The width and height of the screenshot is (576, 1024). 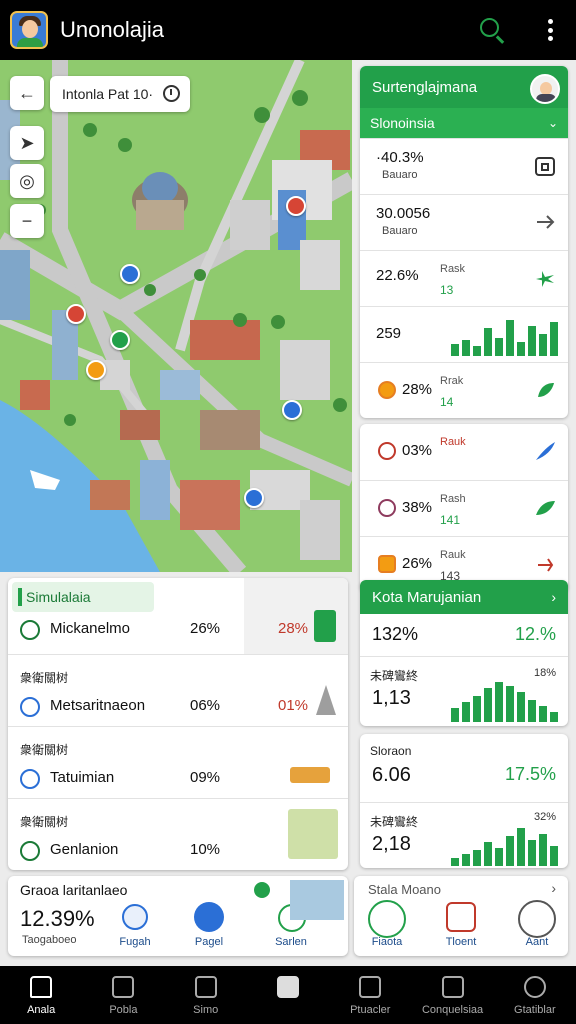 I want to click on nav-gtatiblar: Gtatiblar, so click(x=535, y=995).